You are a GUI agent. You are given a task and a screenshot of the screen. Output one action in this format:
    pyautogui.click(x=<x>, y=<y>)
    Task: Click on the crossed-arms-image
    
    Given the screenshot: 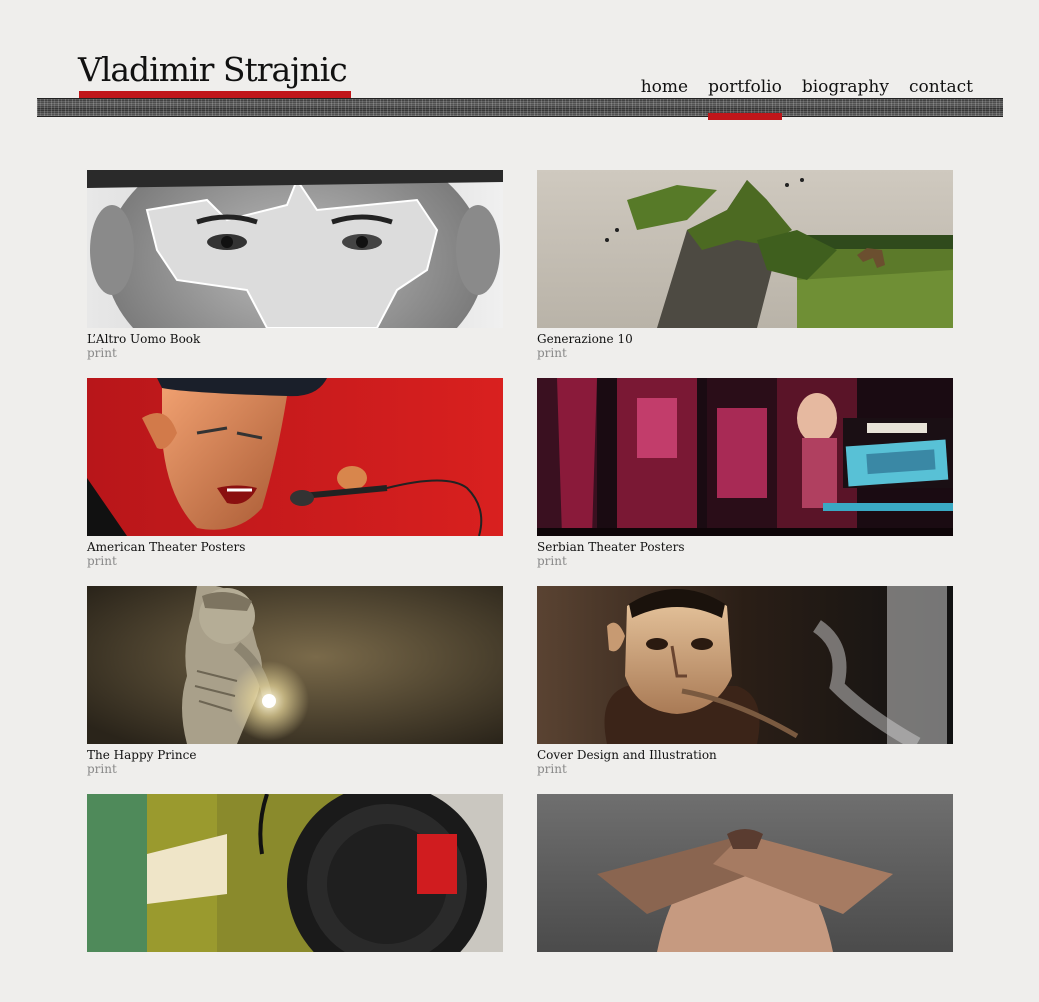 What is the action you would take?
    pyautogui.click(x=745, y=873)
    